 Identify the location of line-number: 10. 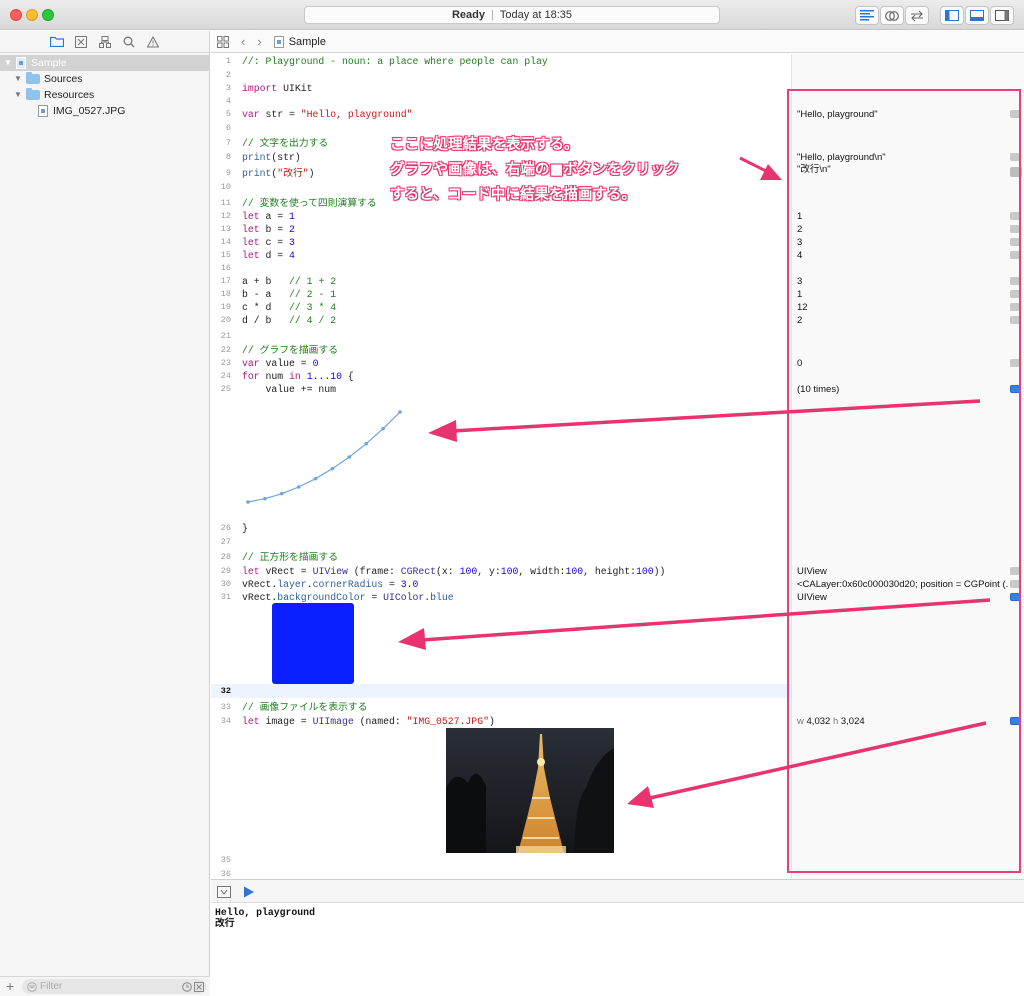
(225, 187).